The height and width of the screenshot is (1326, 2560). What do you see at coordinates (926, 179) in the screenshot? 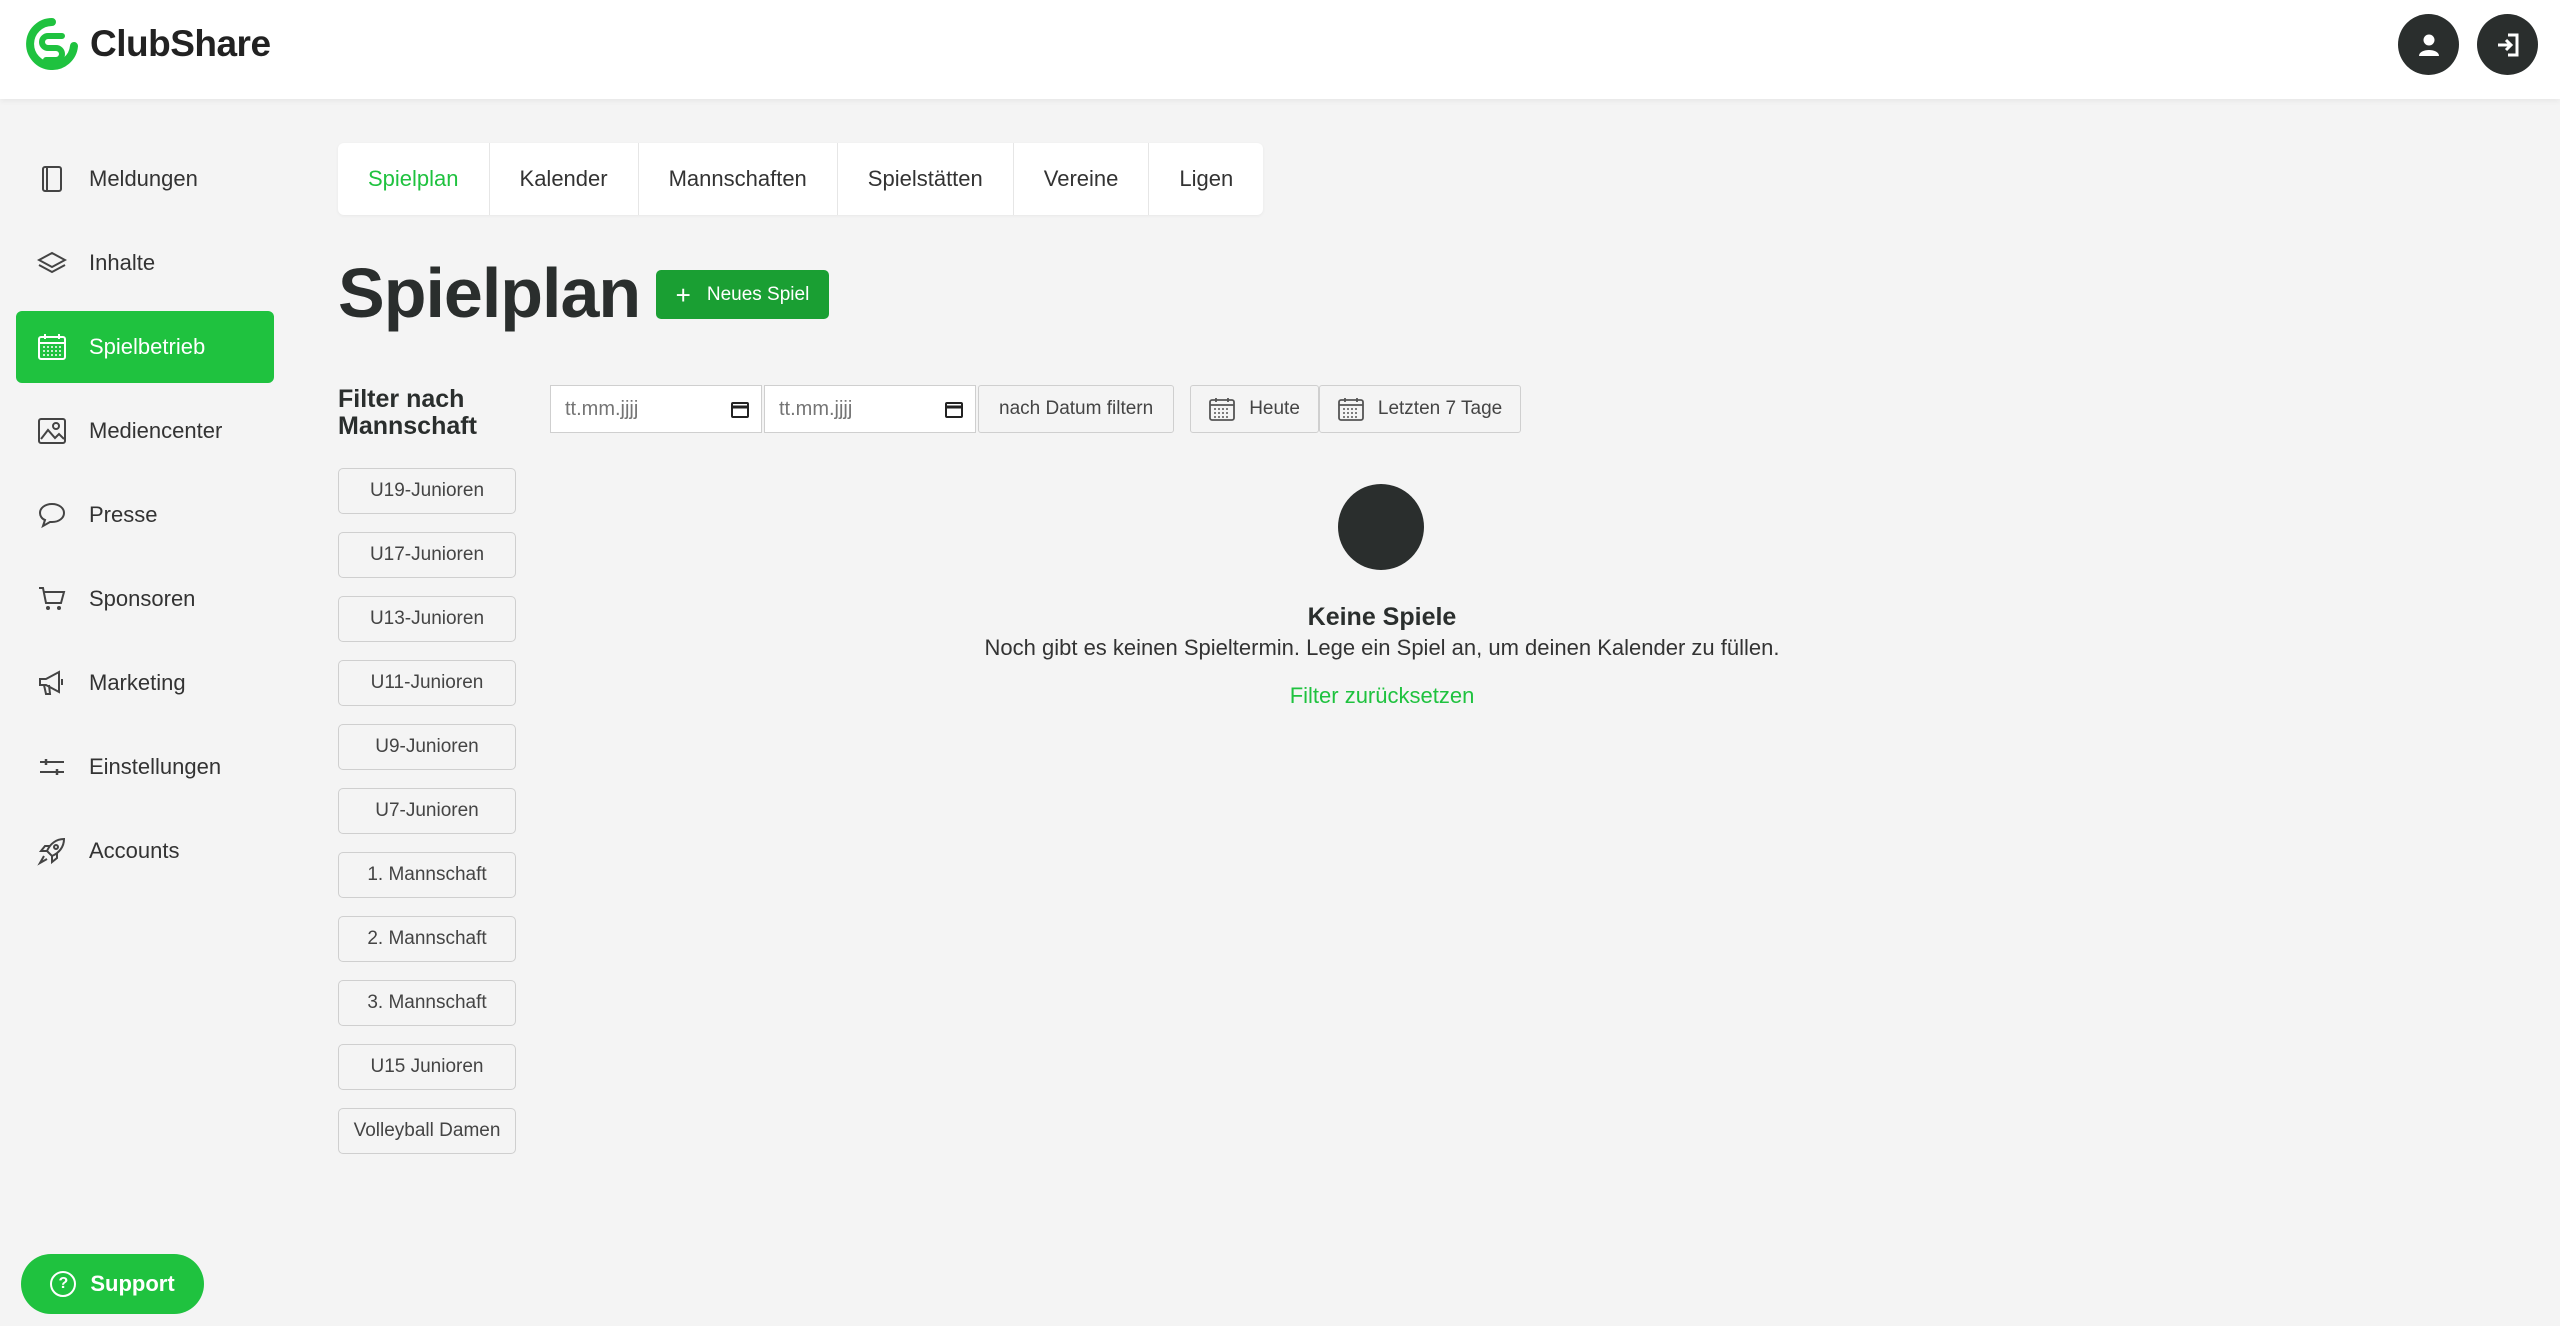
I see `tab-spielstaetten: Spielstätten` at bounding box center [926, 179].